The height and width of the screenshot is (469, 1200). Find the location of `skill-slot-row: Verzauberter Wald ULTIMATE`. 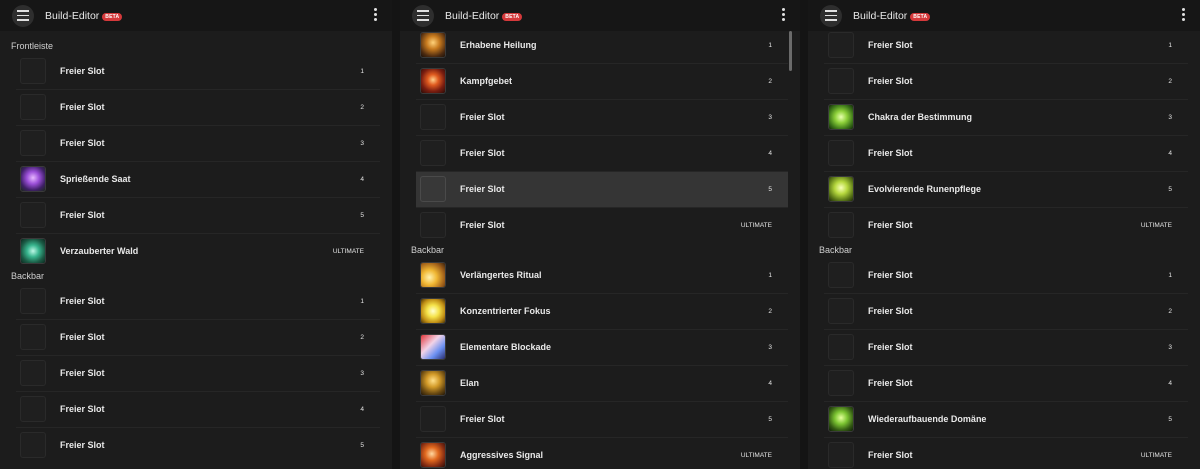

skill-slot-row: Verzauberter Wald ULTIMATE is located at coordinates (198, 251).